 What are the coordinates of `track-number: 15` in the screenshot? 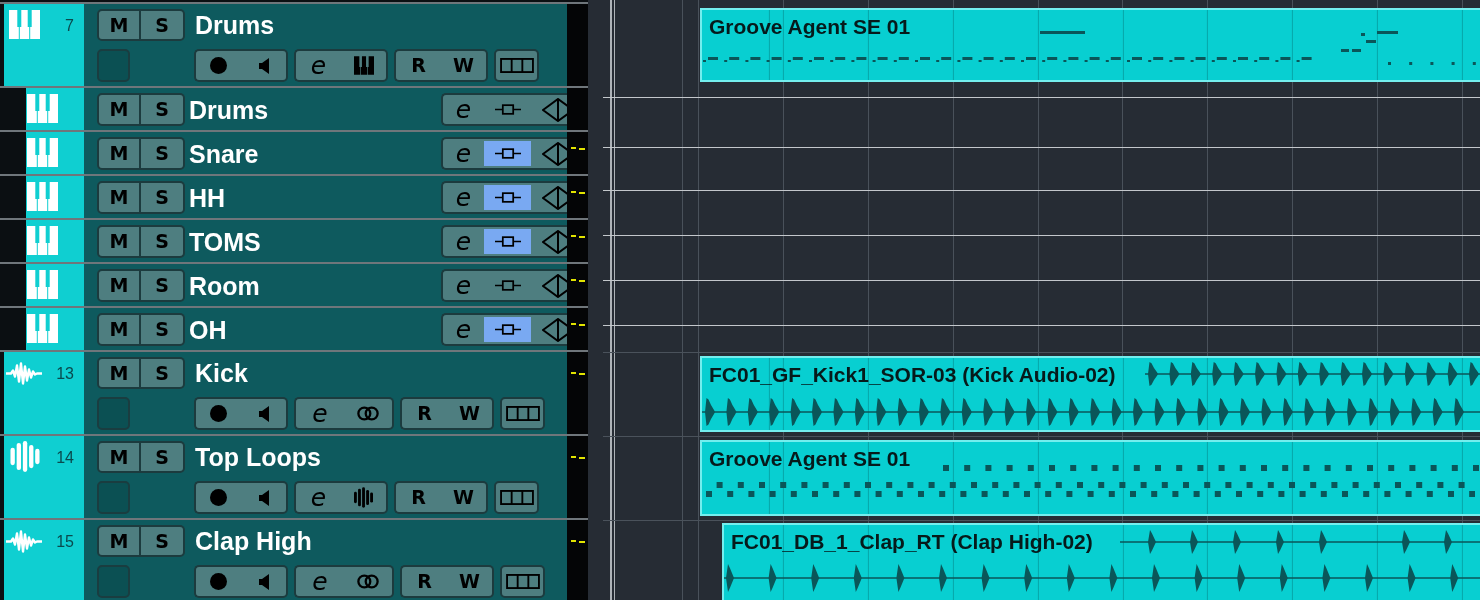 It's located at (65, 542).